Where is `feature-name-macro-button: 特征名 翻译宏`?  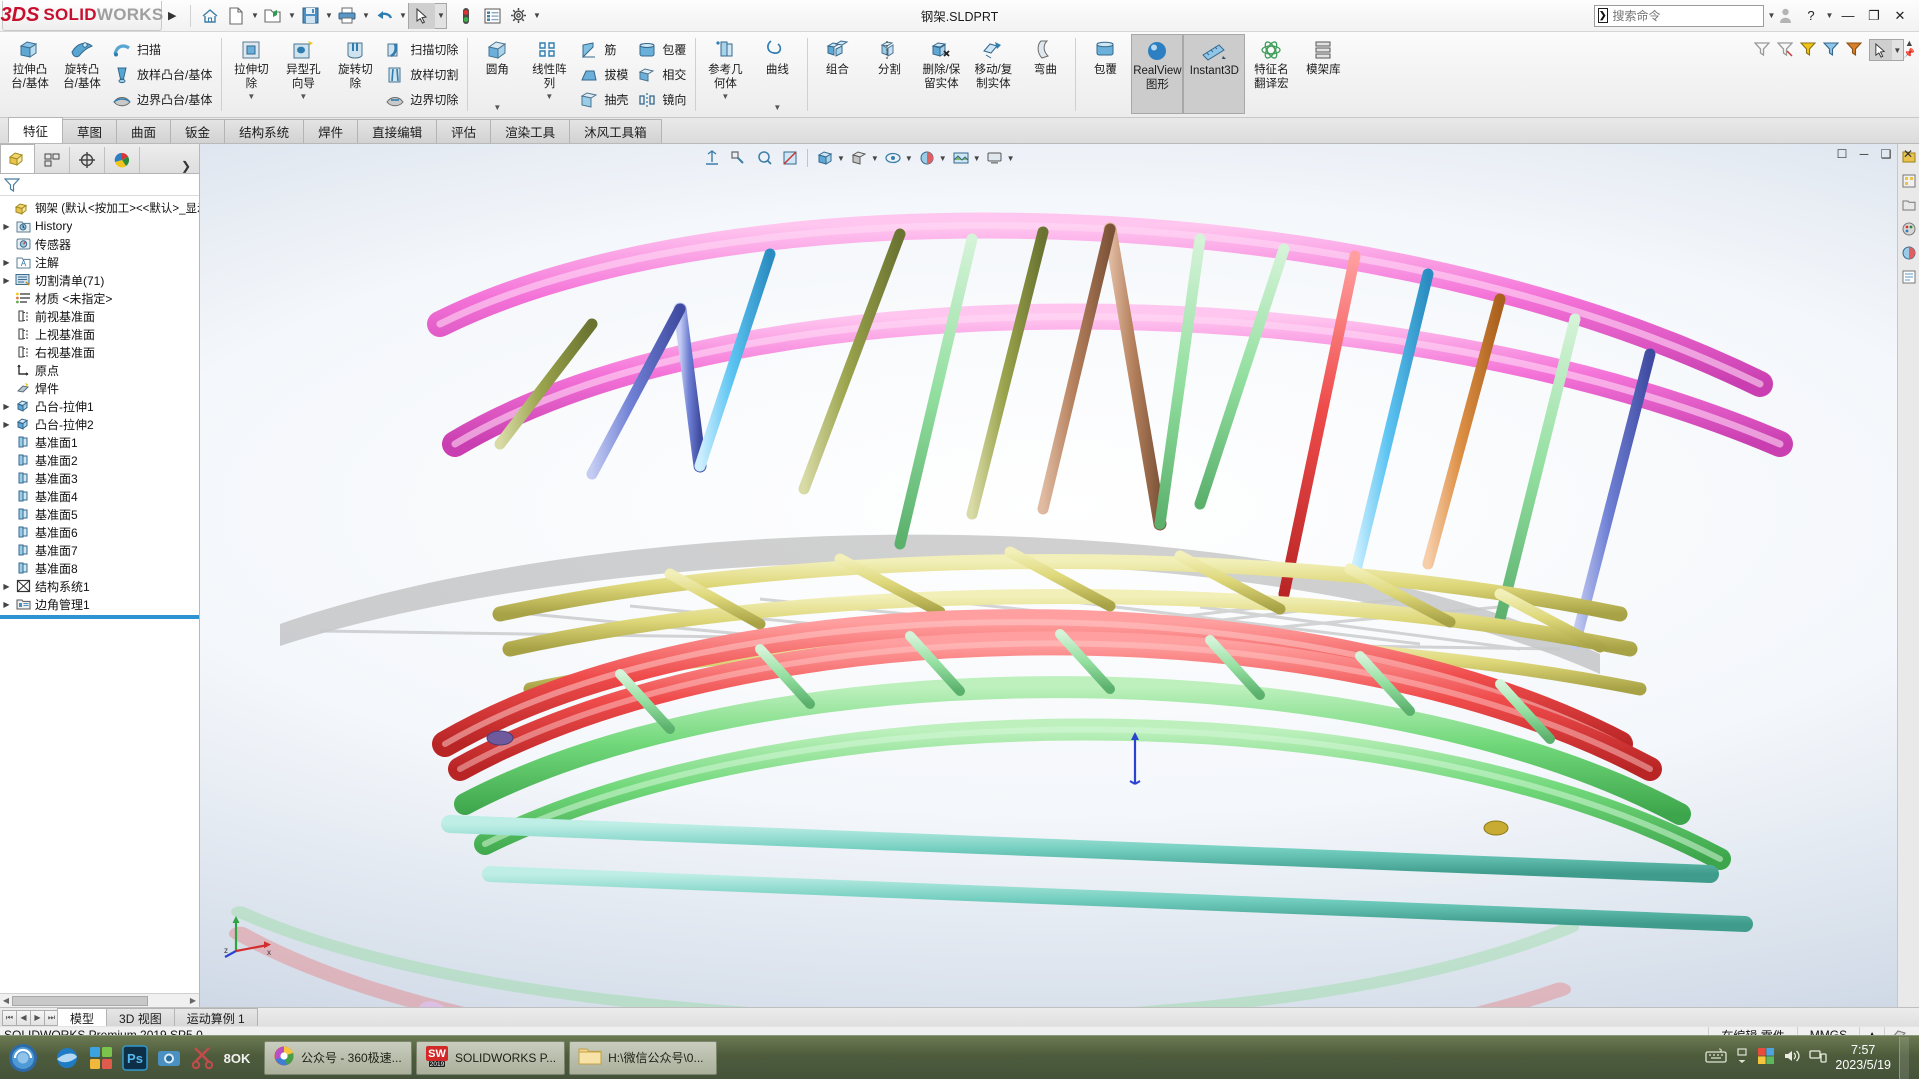
feature-name-macro-button: 特征名 翻译宏 is located at coordinates (1271, 74).